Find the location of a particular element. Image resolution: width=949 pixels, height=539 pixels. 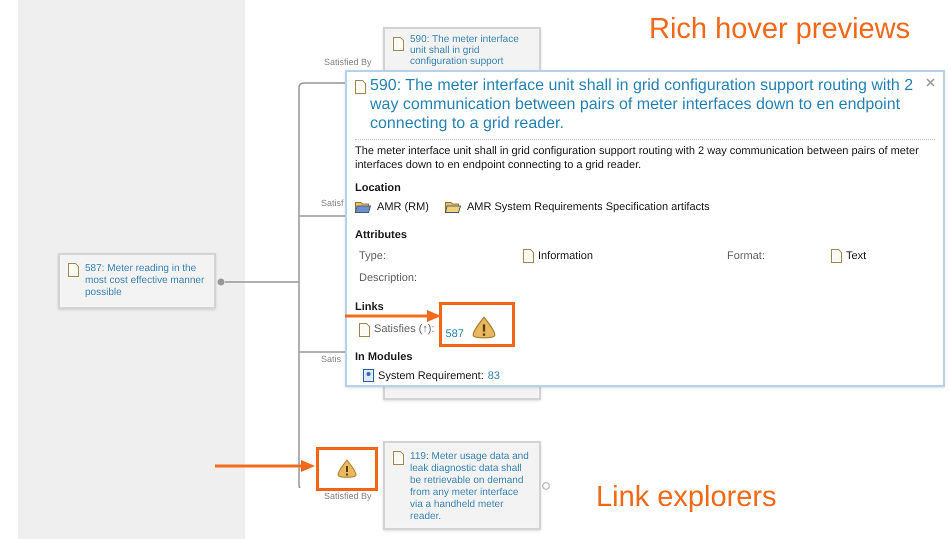

module-icon is located at coordinates (368, 375).